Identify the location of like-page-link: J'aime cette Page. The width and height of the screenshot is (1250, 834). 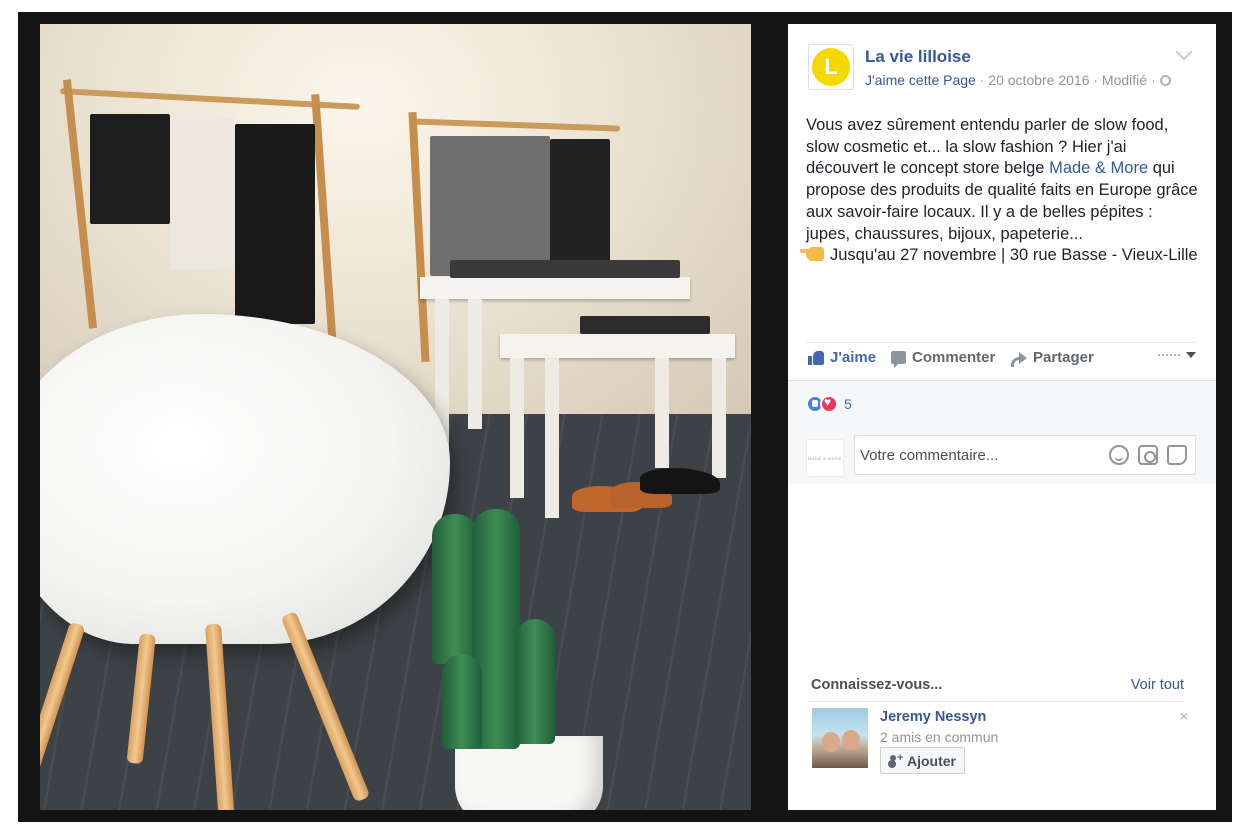
(920, 80).